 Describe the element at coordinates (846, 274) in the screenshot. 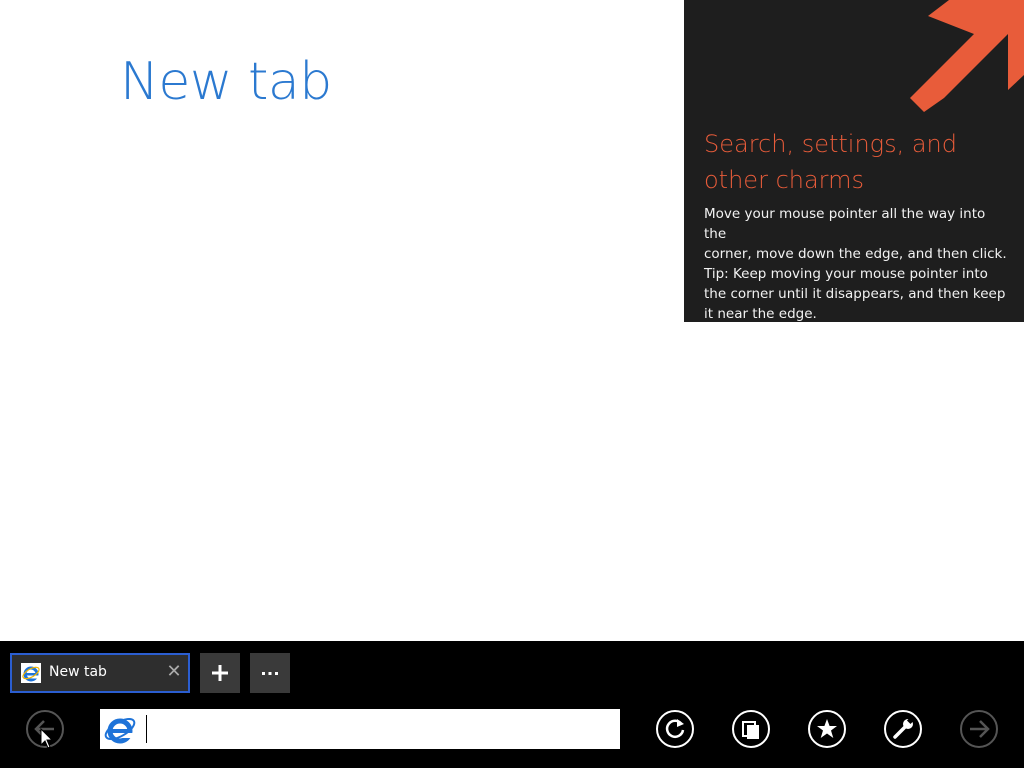

I see `charms-tip-body-line3: Tip: Keep moving your mouse pointer into` at that location.